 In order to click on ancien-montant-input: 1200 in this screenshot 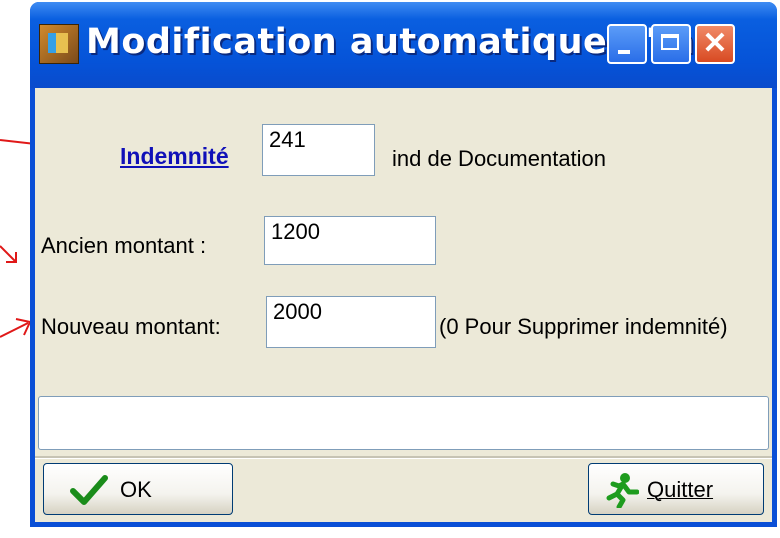, I will do `click(350, 240)`.